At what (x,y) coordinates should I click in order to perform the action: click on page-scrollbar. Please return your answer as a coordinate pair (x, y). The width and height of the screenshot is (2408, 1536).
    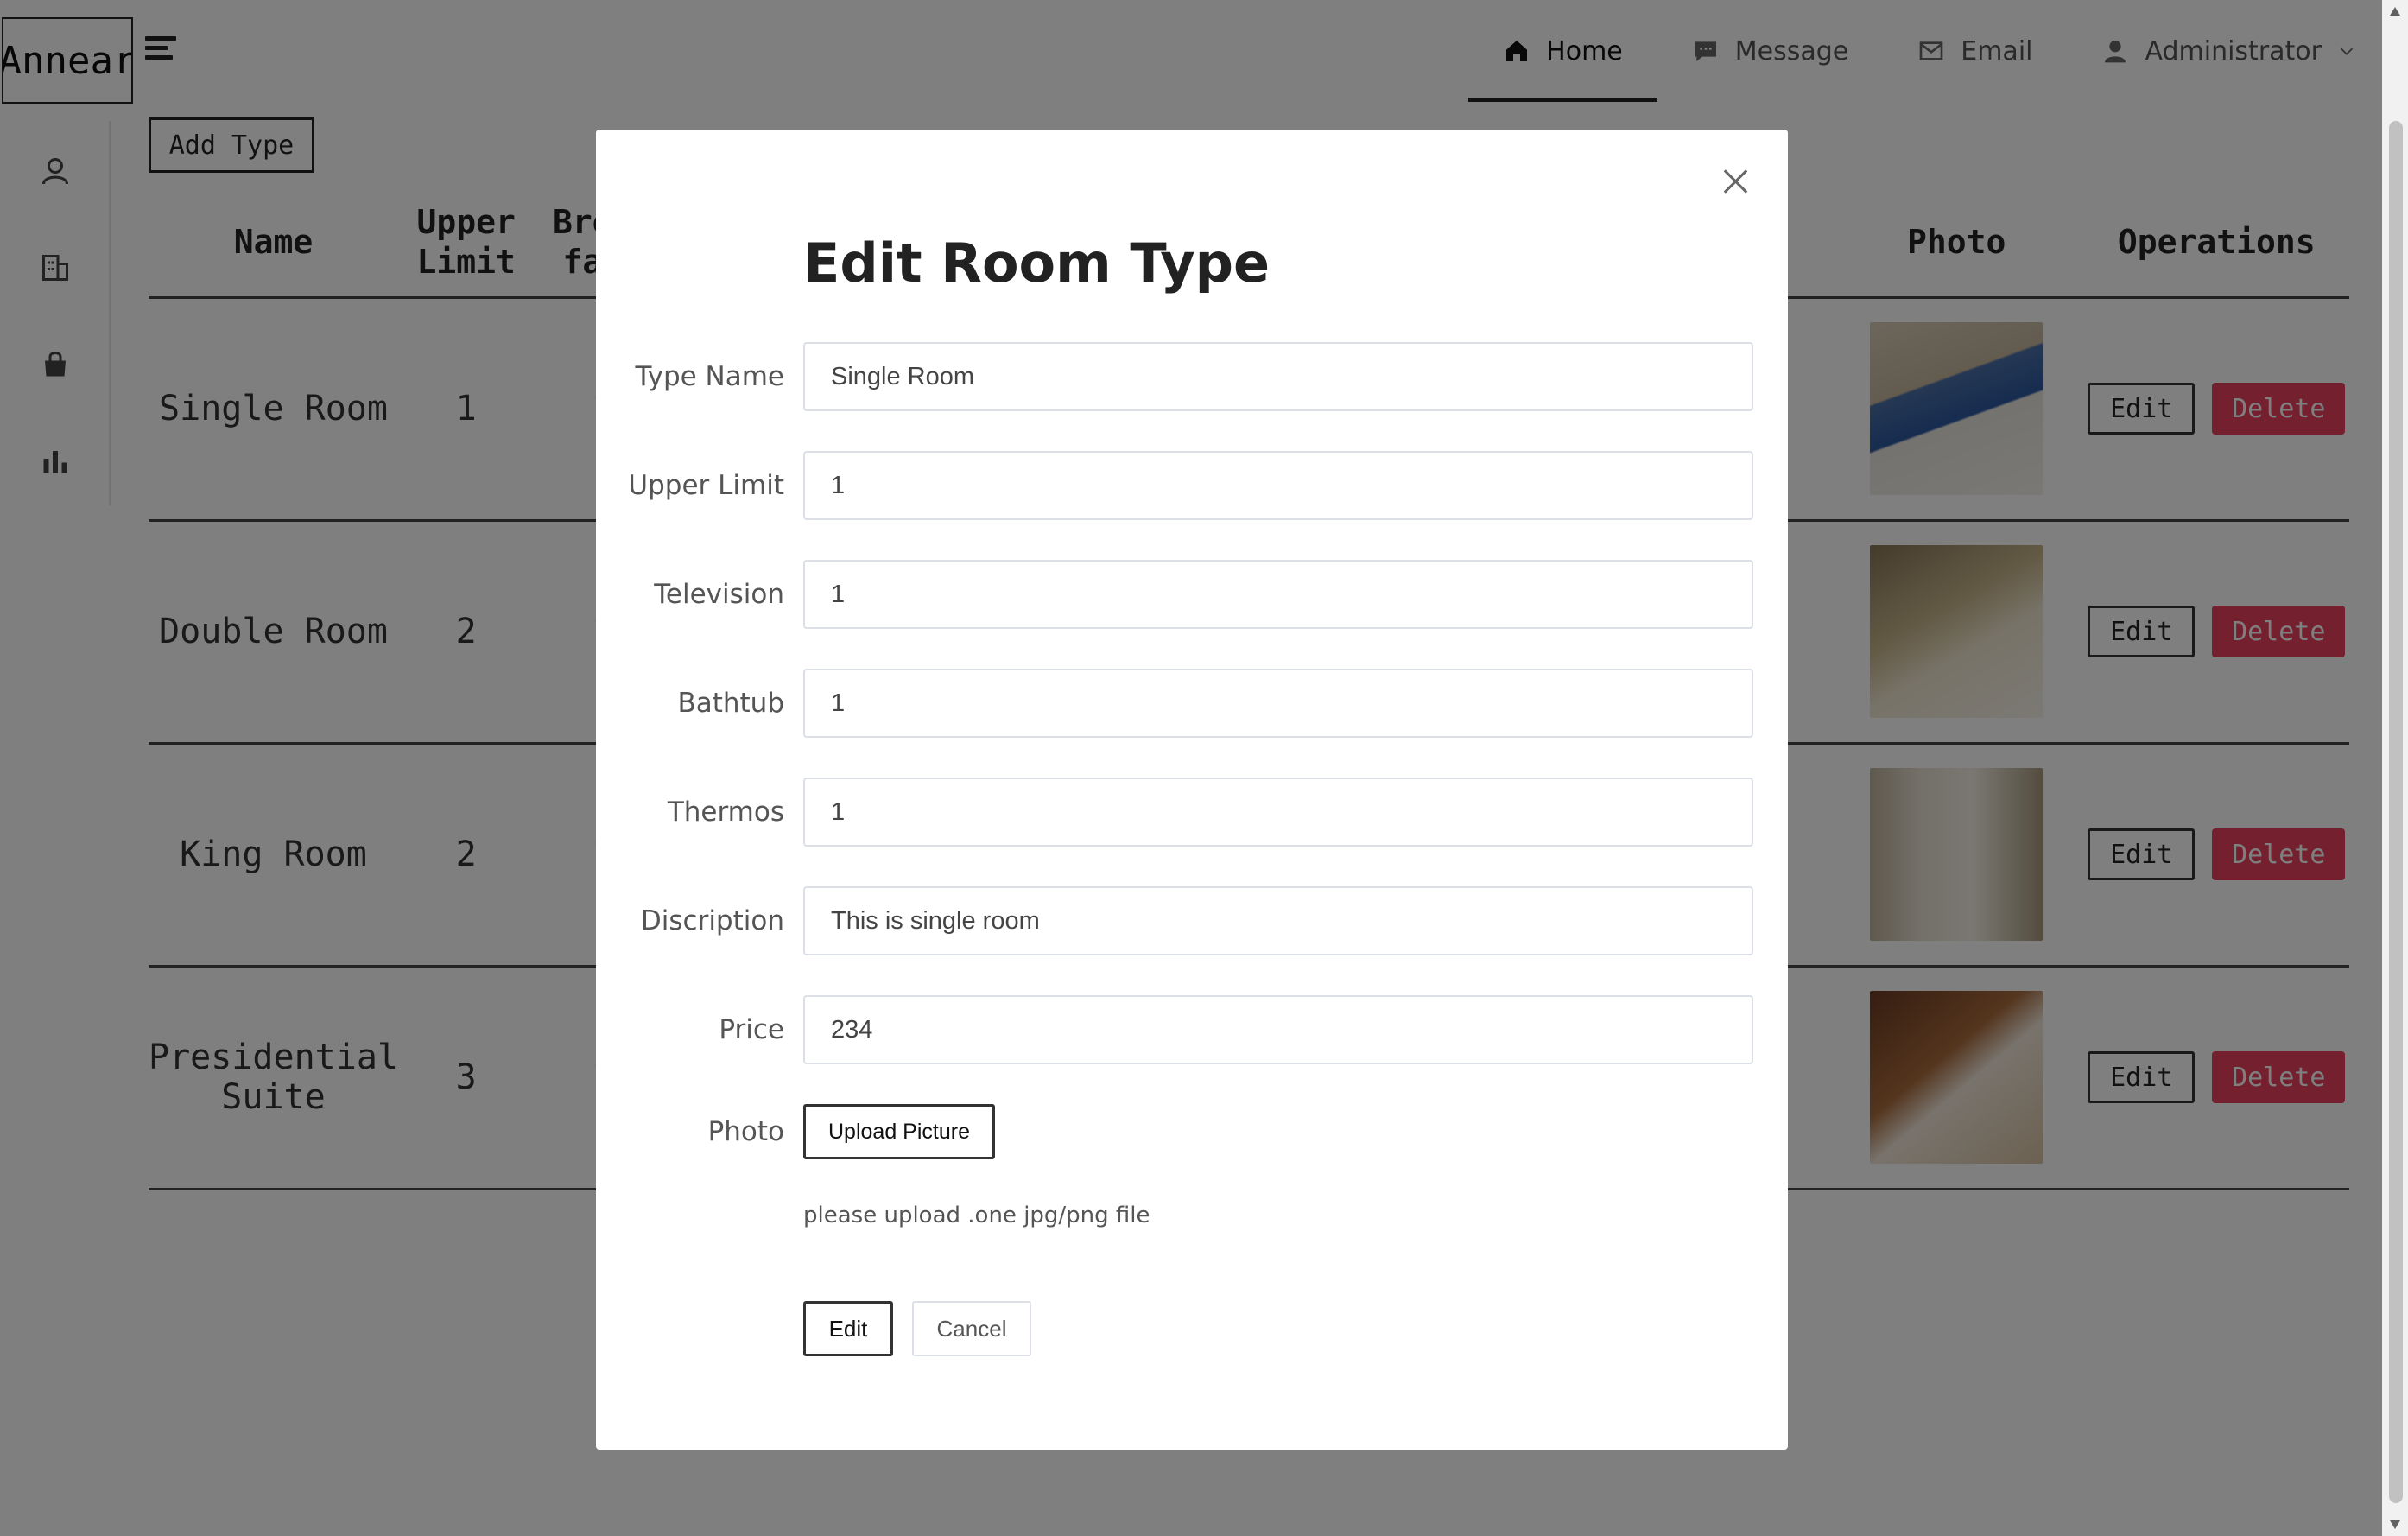
    Looking at the image, I should click on (2395, 768).